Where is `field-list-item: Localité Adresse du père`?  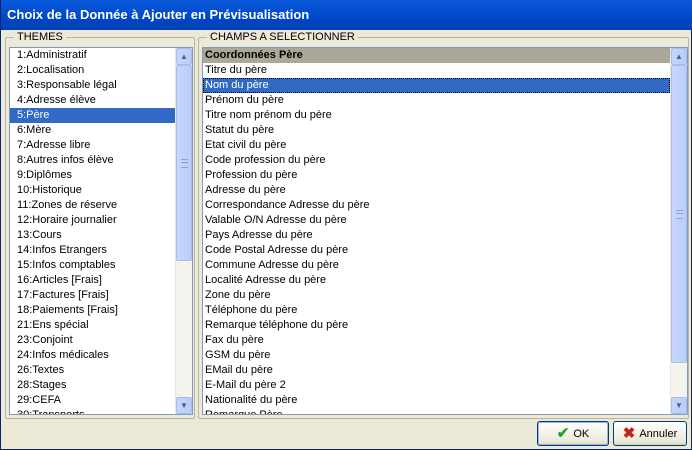 field-list-item: Localité Adresse du père is located at coordinates (436, 280).